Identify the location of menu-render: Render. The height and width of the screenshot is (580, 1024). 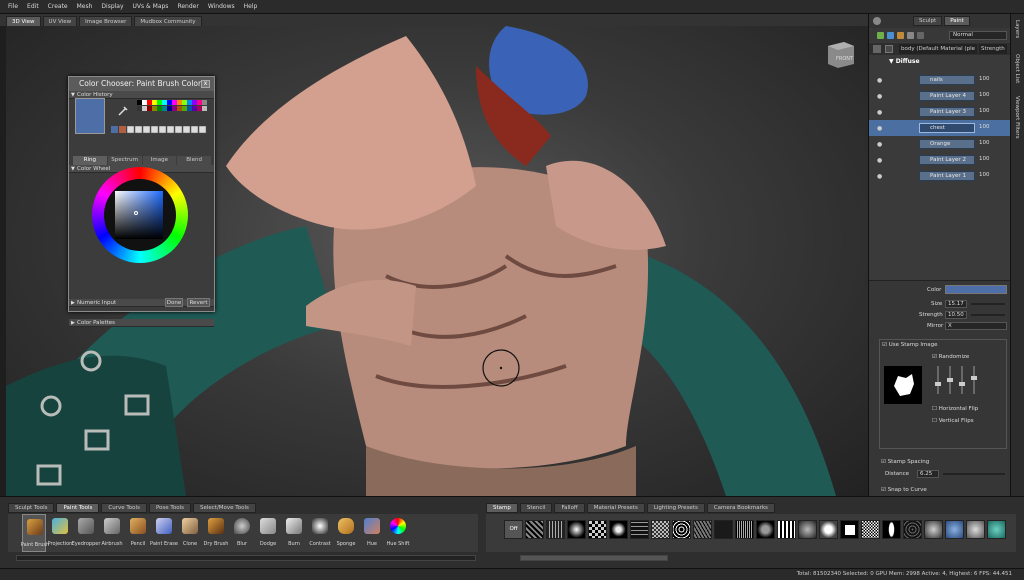
(187, 6).